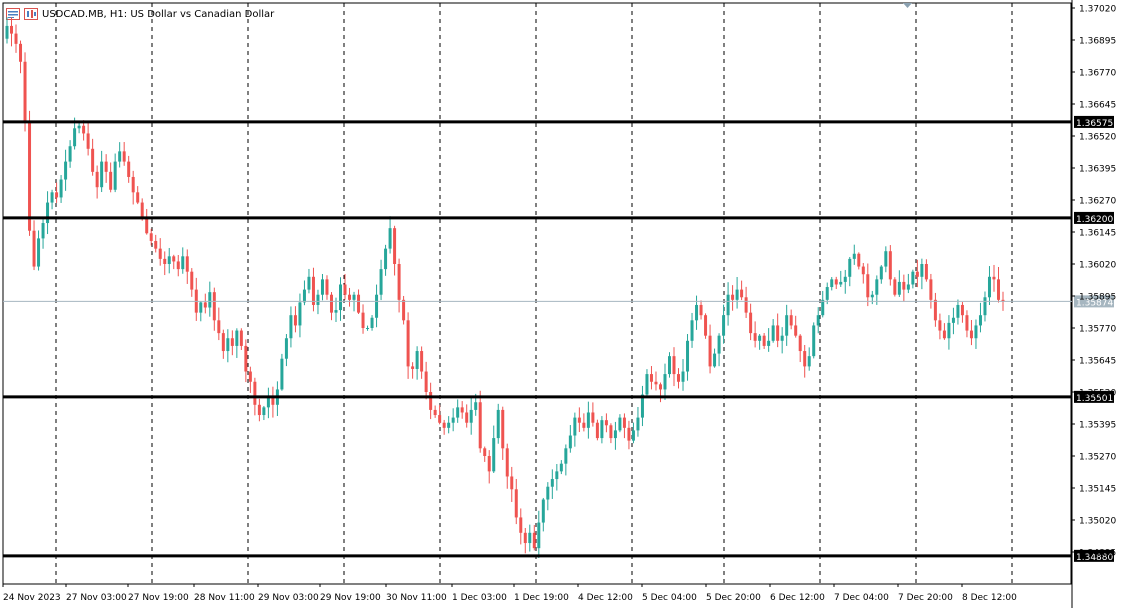 This screenshot has width=1125, height=608. What do you see at coordinates (479, 598) in the screenshot?
I see `x-tick-label-7: 1 Dec 03:00` at bounding box center [479, 598].